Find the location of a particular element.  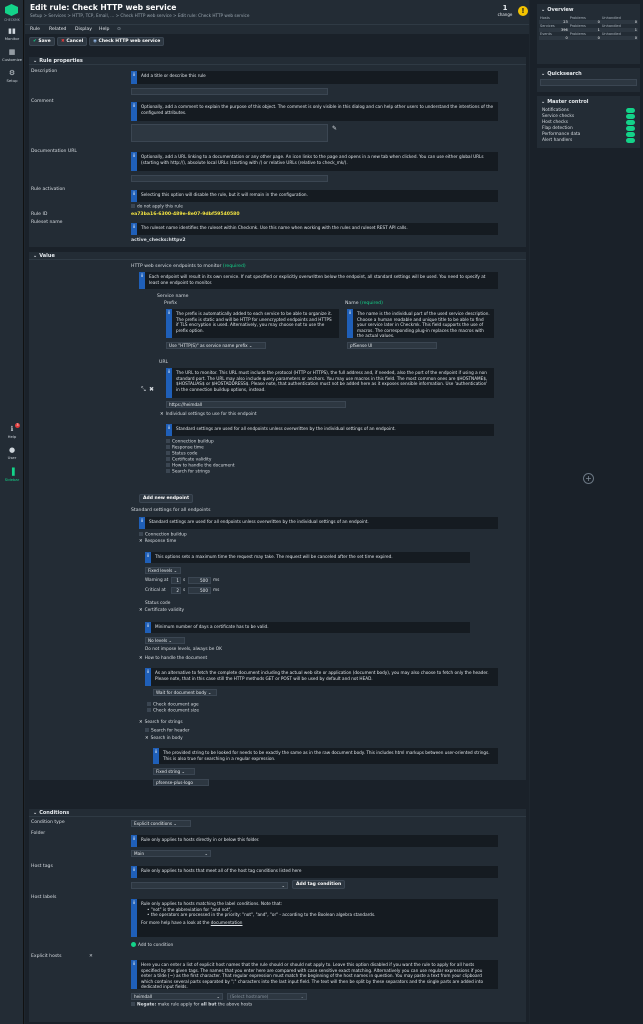

cert-levels-select: No levels ⌄ is located at coordinates (165, 640).